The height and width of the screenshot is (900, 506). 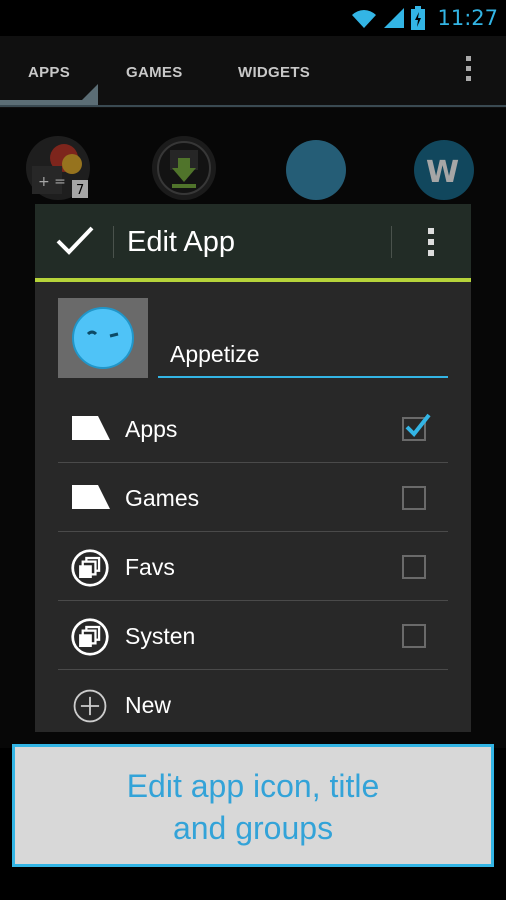 What do you see at coordinates (253, 635) in the screenshot?
I see `group-row-systen: Systen` at bounding box center [253, 635].